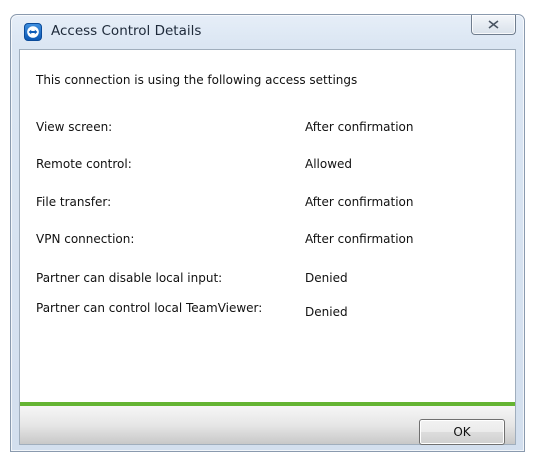 The height and width of the screenshot is (454, 533). What do you see at coordinates (84, 164) in the screenshot?
I see `remote-control-label: Remote control:` at bounding box center [84, 164].